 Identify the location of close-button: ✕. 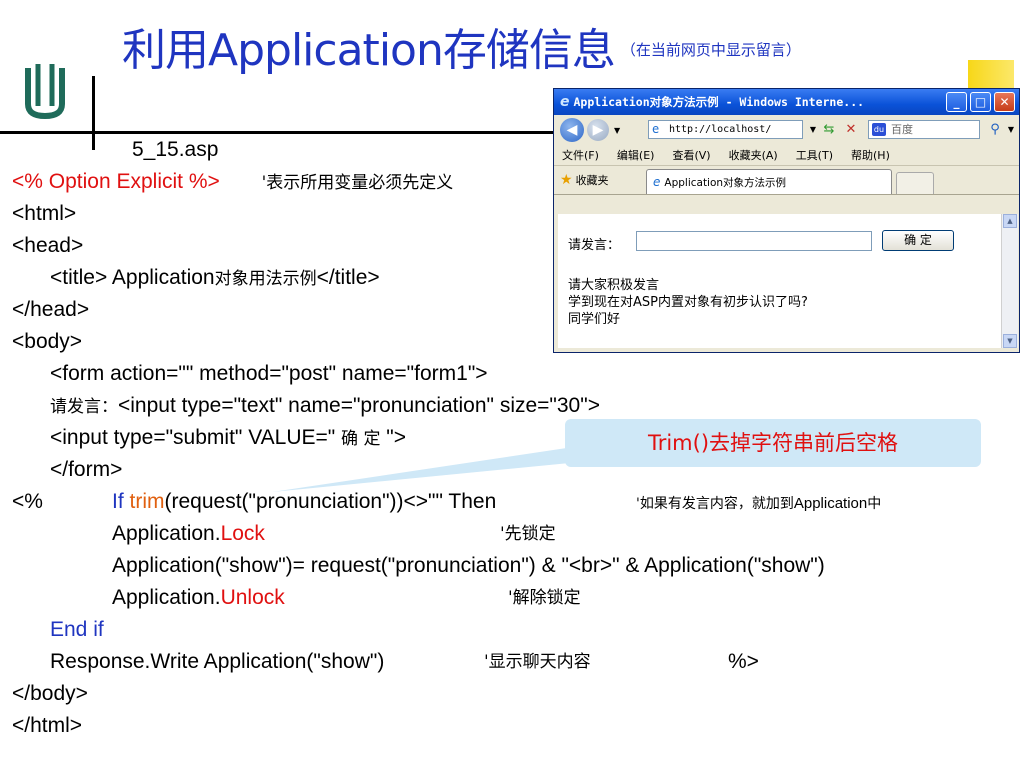
(1004, 102).